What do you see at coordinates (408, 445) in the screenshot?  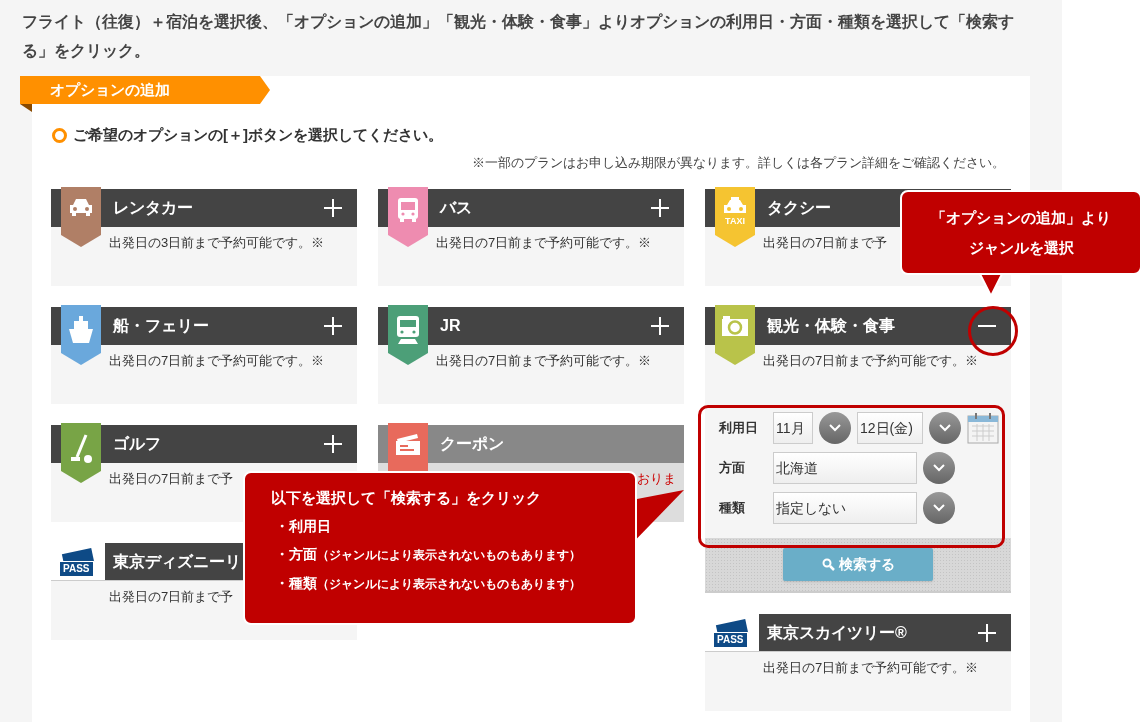 I see `ticket-icon` at bounding box center [408, 445].